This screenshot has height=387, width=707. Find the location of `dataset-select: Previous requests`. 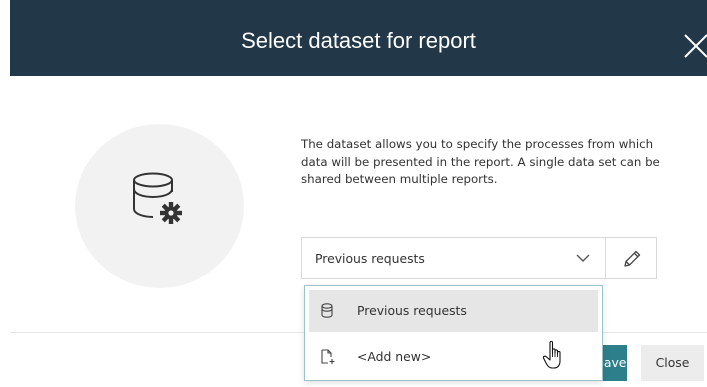

dataset-select: Previous requests is located at coordinates (453, 258).